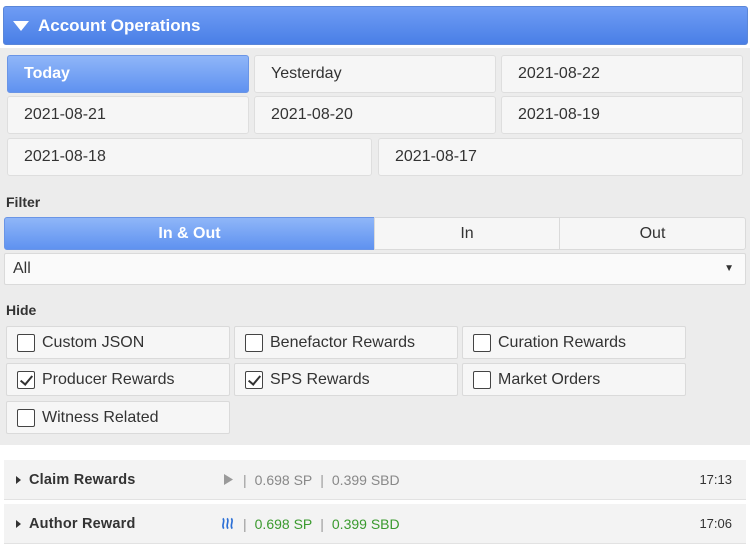  What do you see at coordinates (320, 379) in the screenshot?
I see `checkbox-label: SPS Rewards` at bounding box center [320, 379].